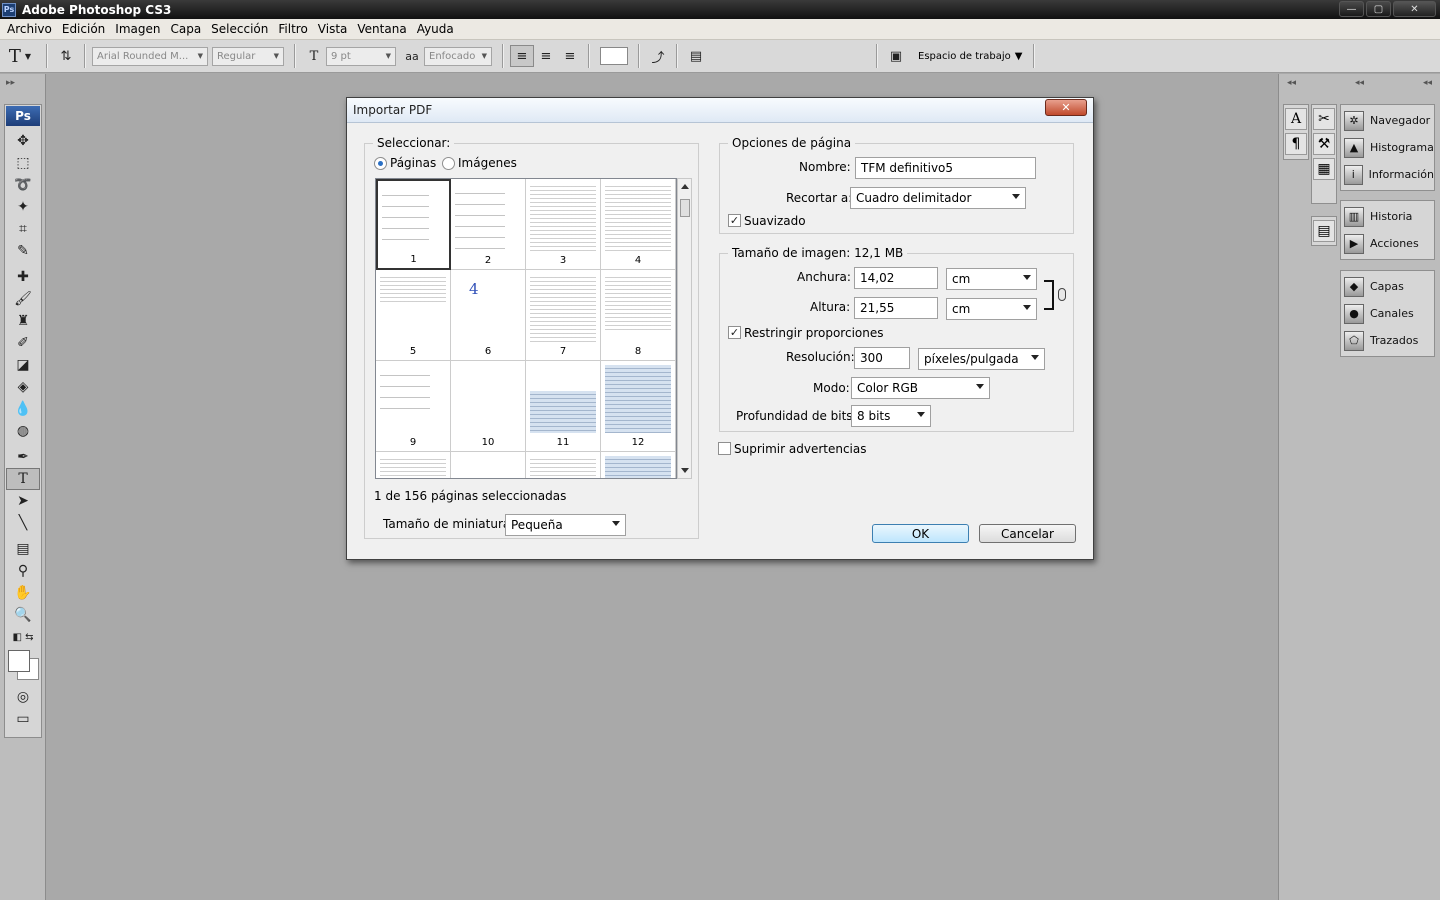 This screenshot has width=1440, height=900. What do you see at coordinates (23, 501) in the screenshot?
I see `path-selection-tool-icon: ➤` at bounding box center [23, 501].